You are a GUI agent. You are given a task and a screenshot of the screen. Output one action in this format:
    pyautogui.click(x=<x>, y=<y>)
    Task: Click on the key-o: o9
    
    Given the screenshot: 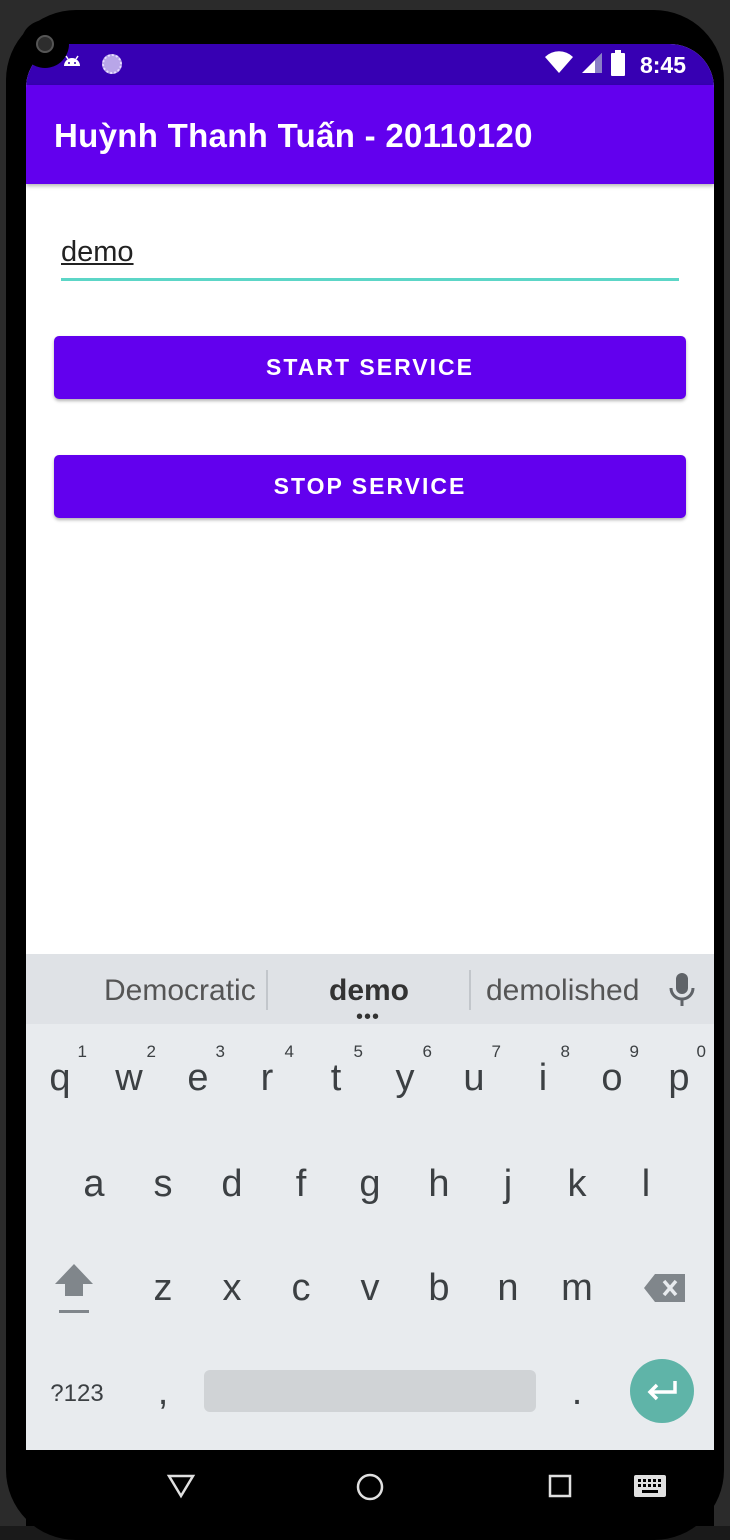 What is the action you would take?
    pyautogui.click(x=612, y=1078)
    